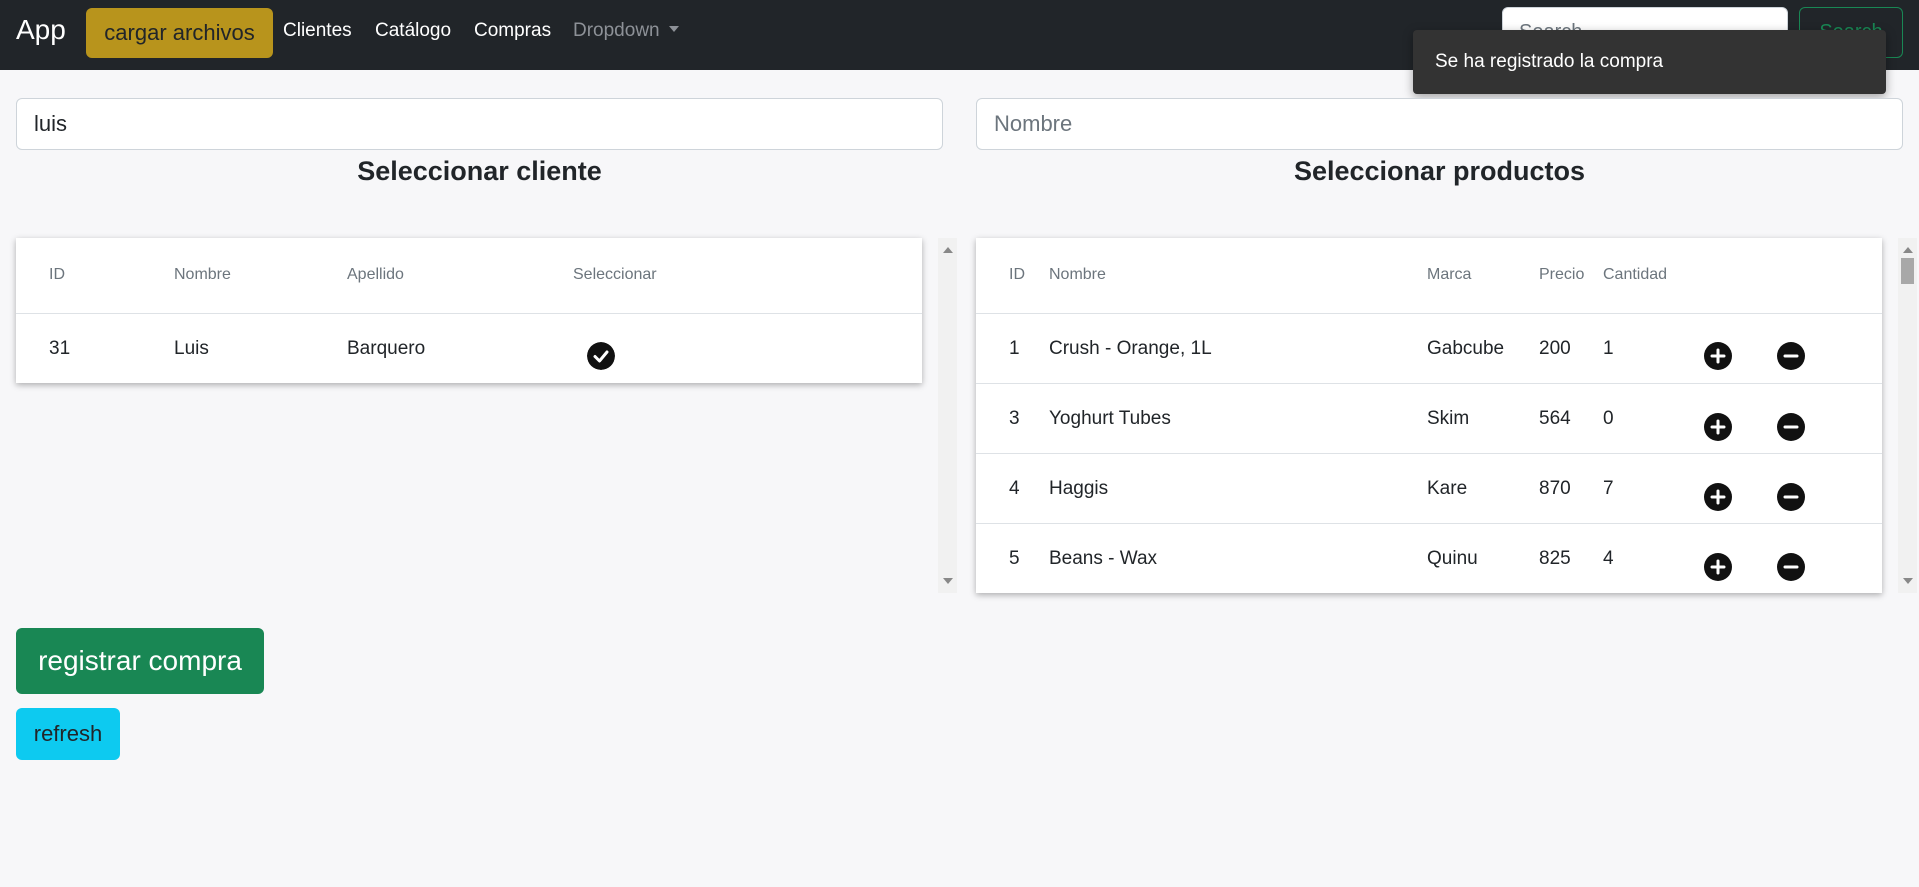 Image resolution: width=1919 pixels, height=887 pixels. Describe the element at coordinates (1014, 488) in the screenshot. I see `product-cell-id: 4` at that location.